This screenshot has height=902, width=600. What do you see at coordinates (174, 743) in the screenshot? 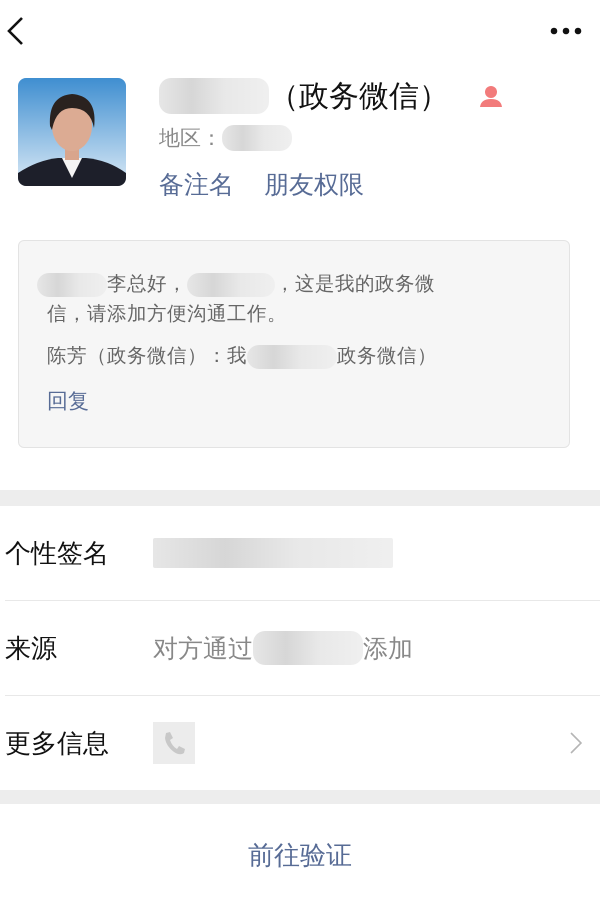
I see `phone-icon` at bounding box center [174, 743].